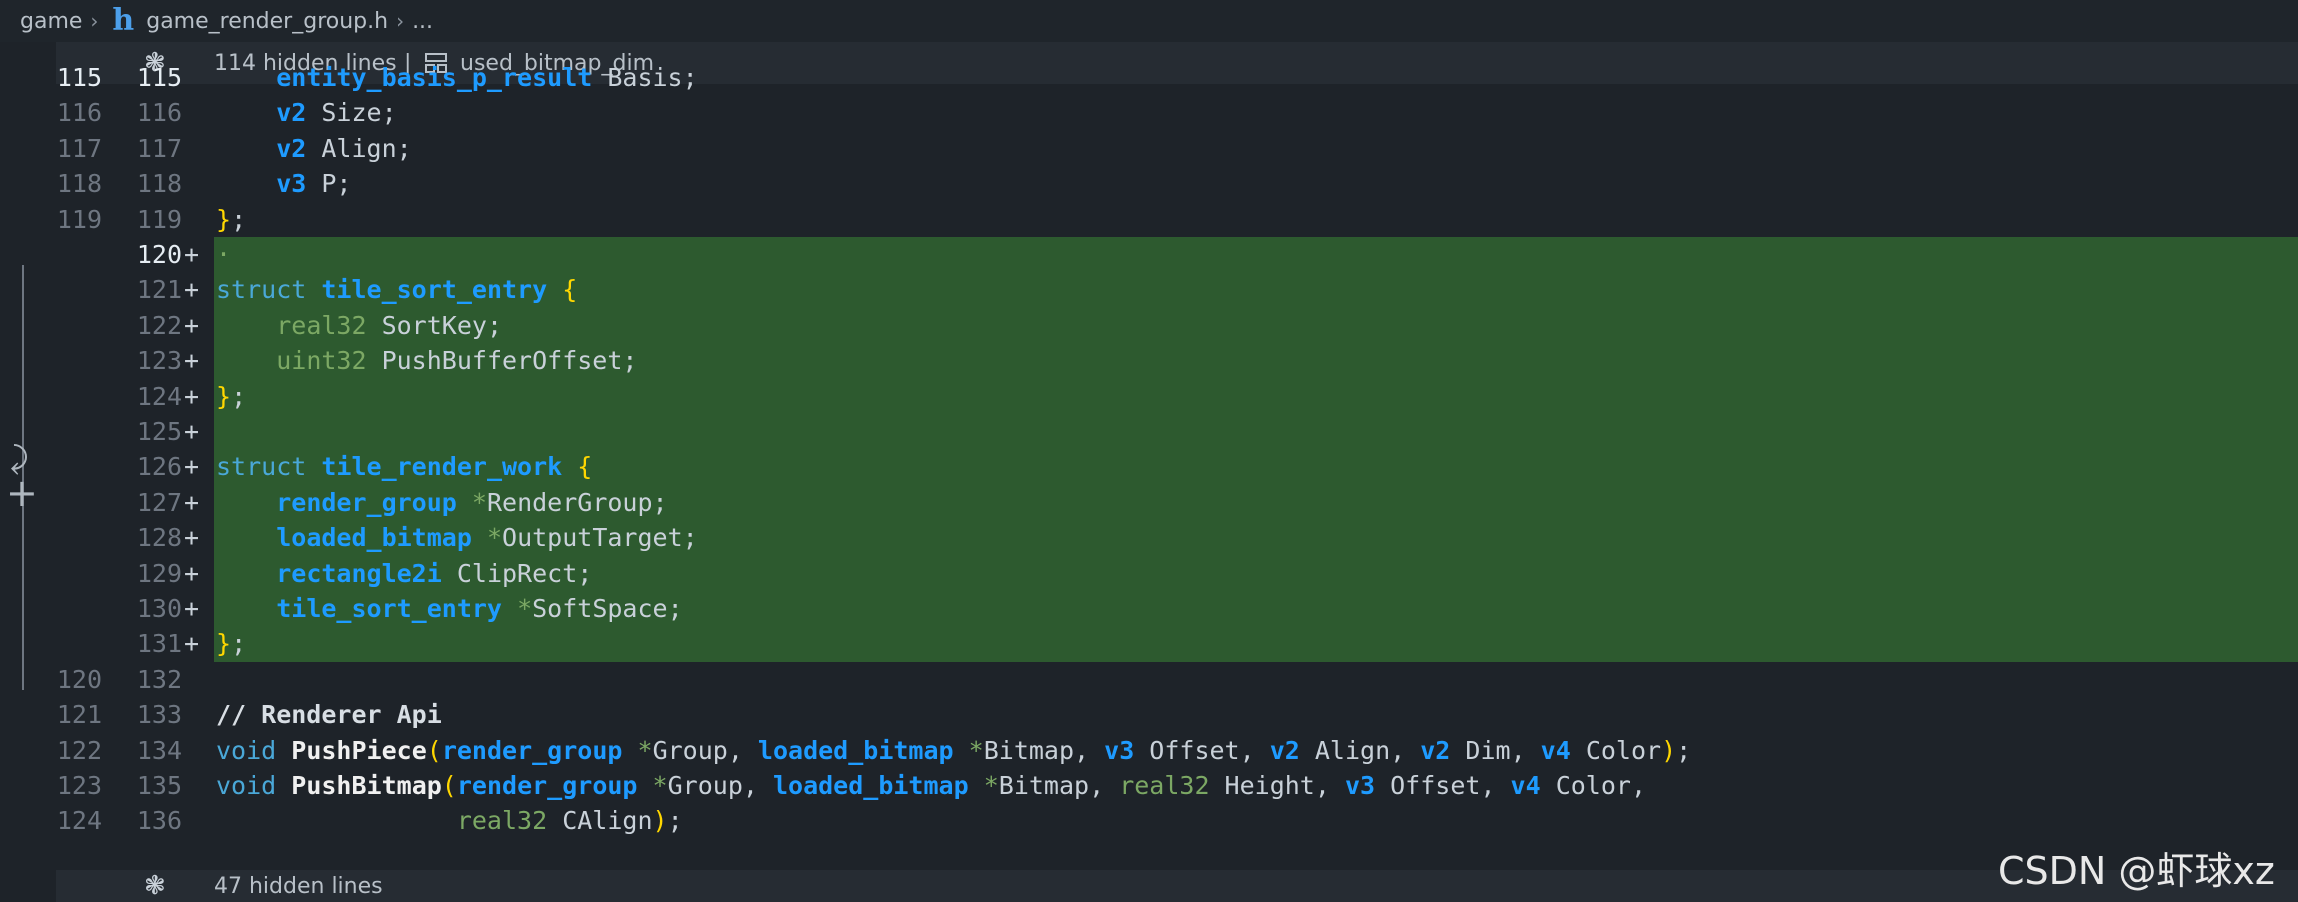  I want to click on code-line: 127 + render_group *RenderGroup;, so click(1177, 502).